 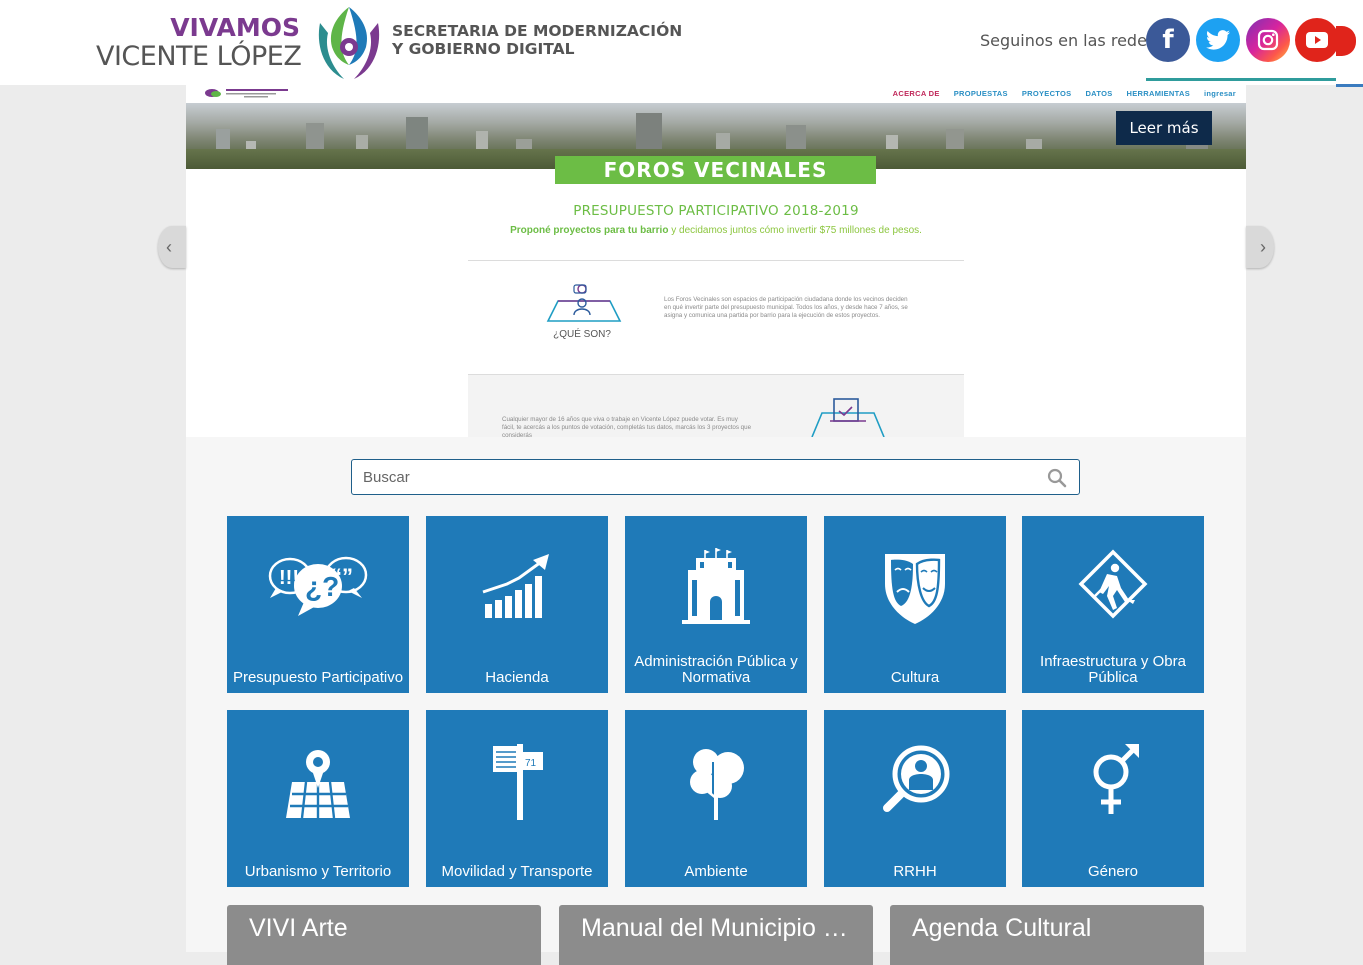 What do you see at coordinates (517, 677) in the screenshot?
I see `tile-label: Hacienda` at bounding box center [517, 677].